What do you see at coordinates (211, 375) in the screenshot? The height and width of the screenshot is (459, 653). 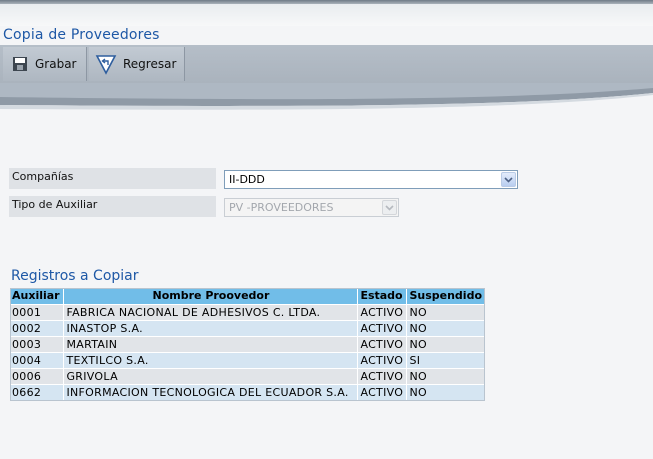 I see `cell-nombre: GRIVOLA` at bounding box center [211, 375].